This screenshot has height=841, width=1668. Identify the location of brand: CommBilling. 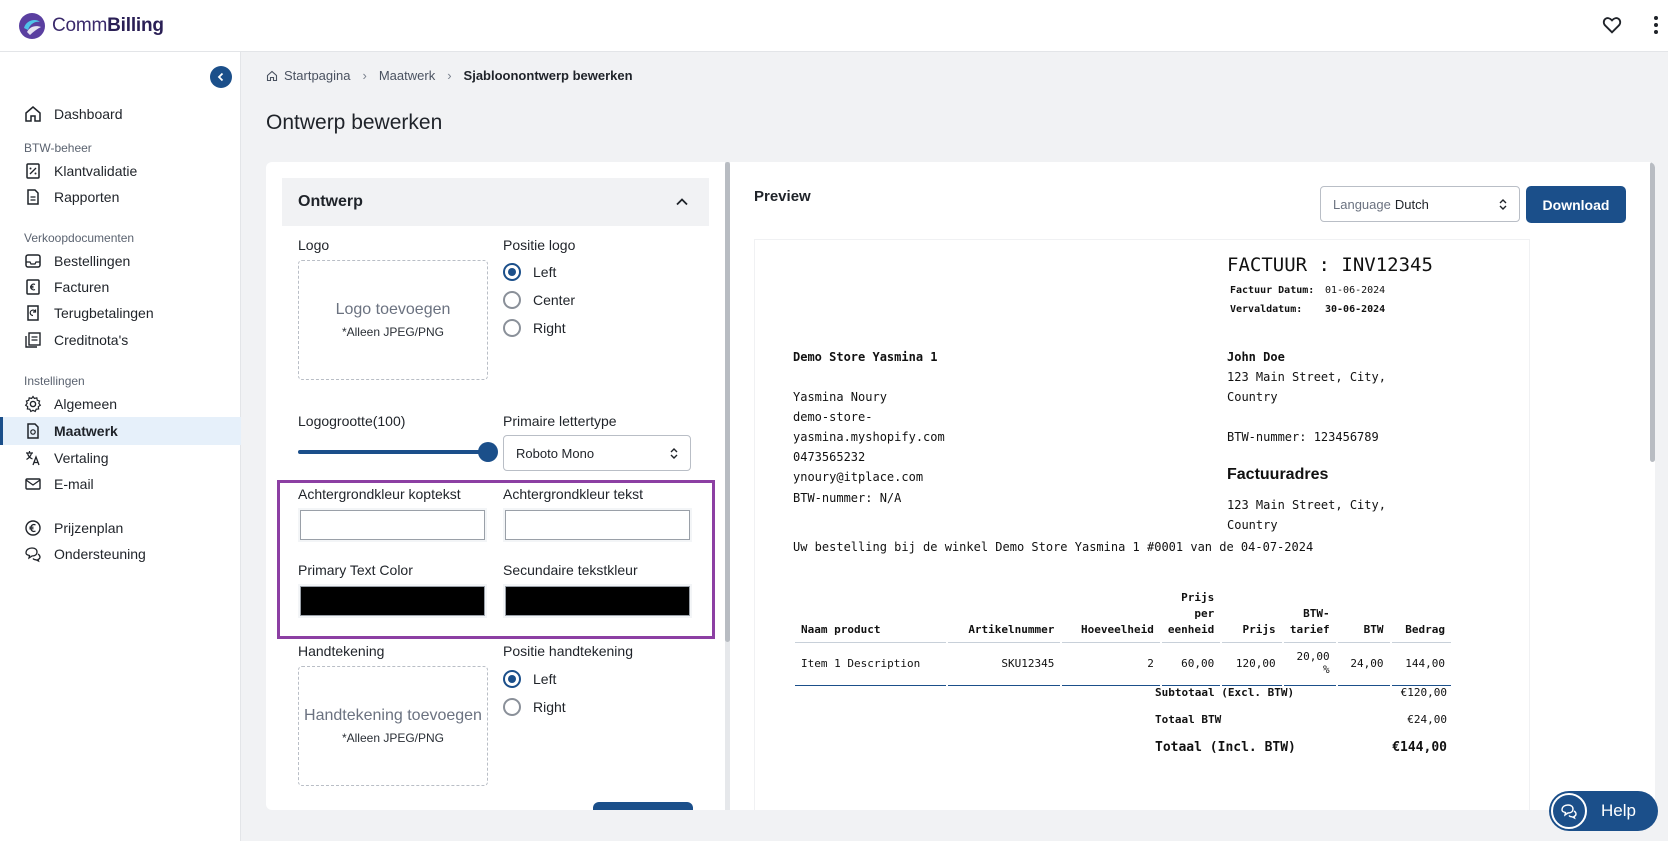
(91, 26).